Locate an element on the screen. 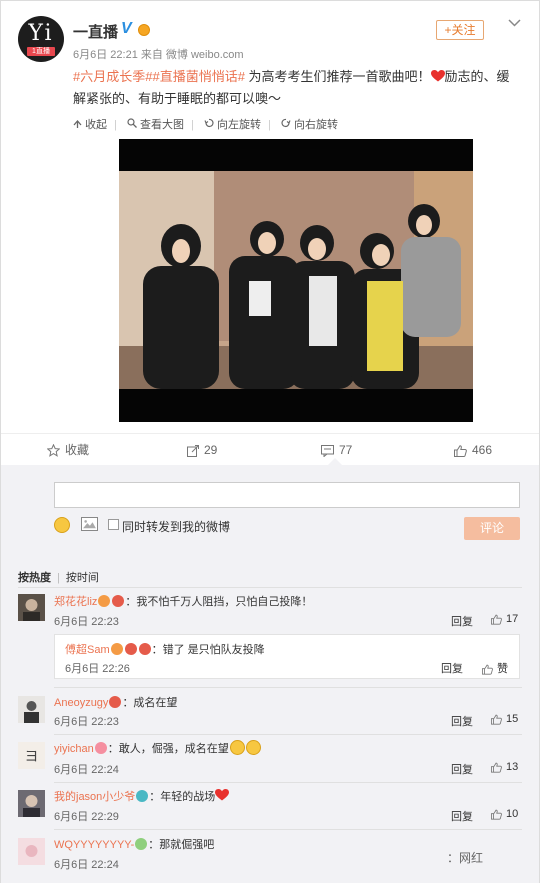  comment-3-author: yiyichan is located at coordinates (74, 749).